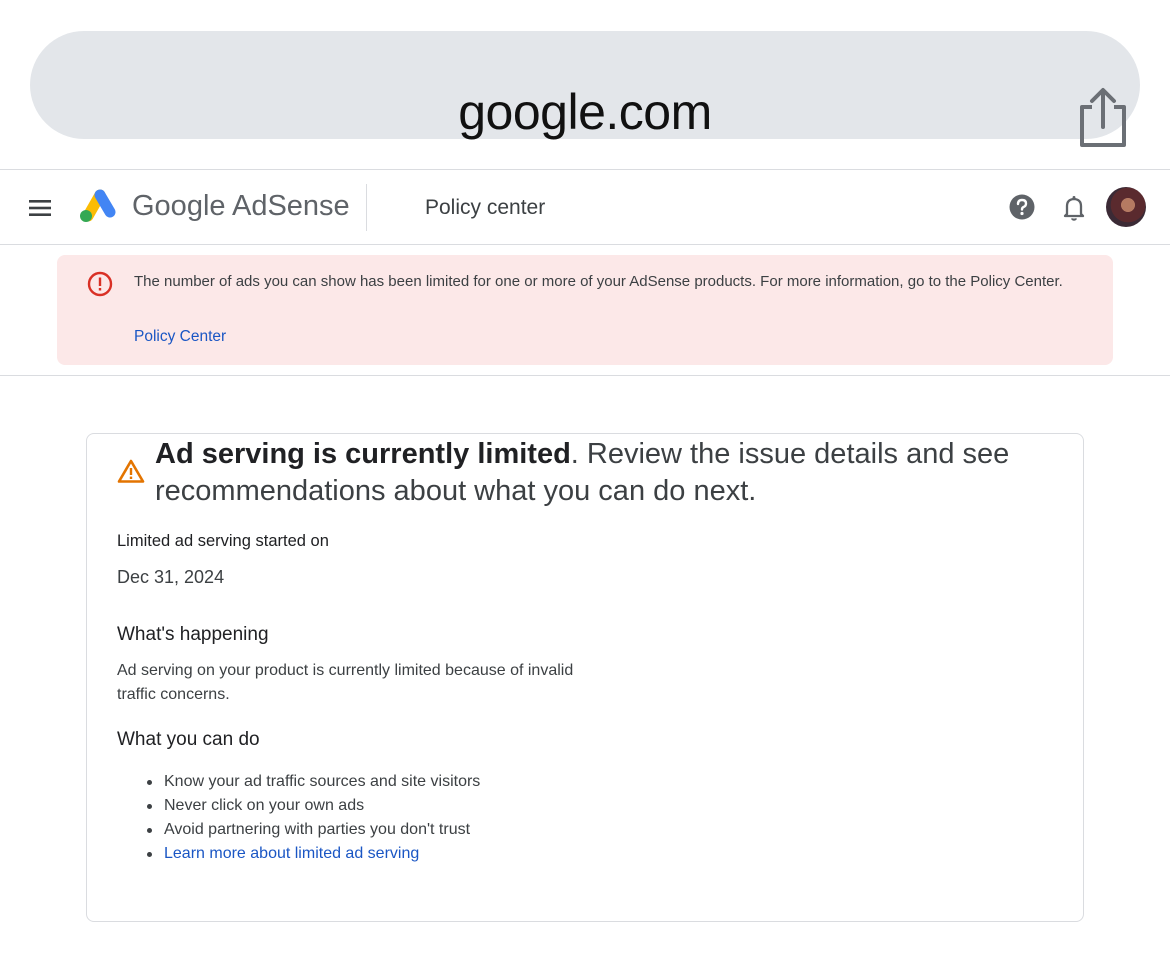  I want to click on menu-icon, so click(40, 208).